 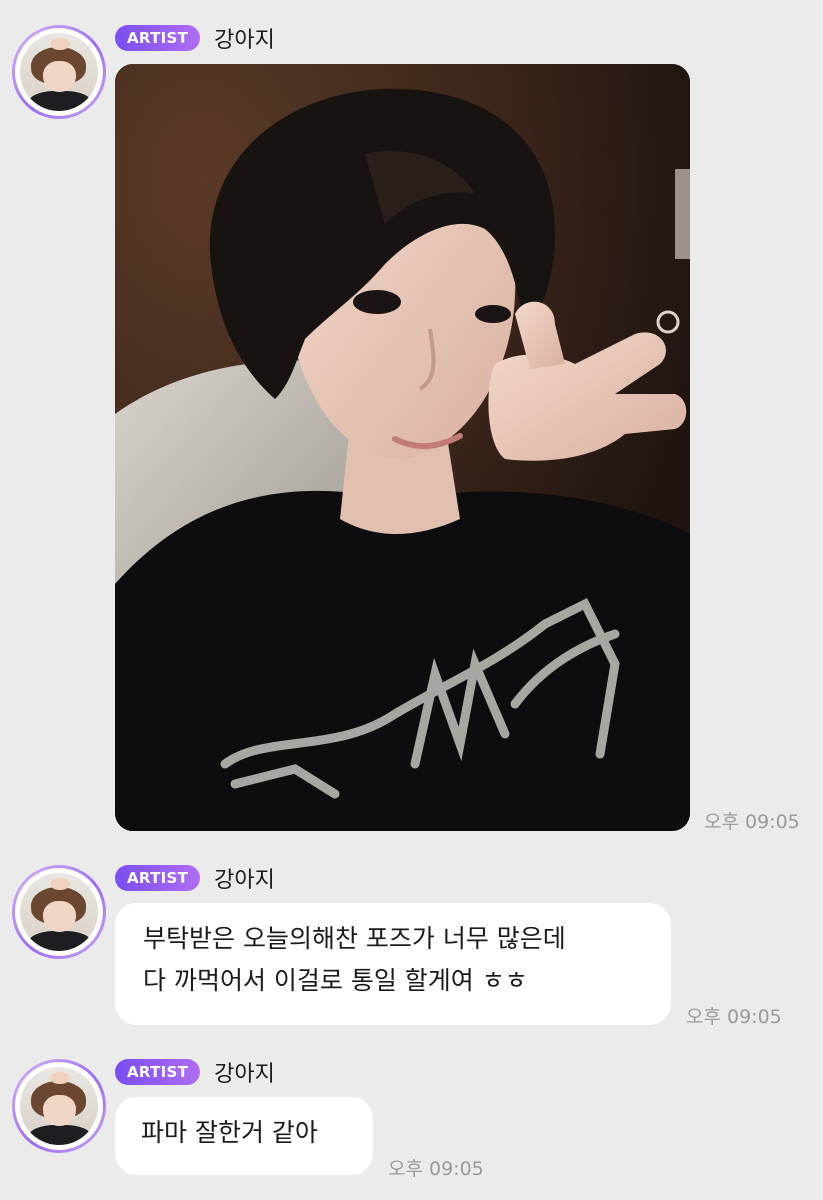 What do you see at coordinates (411, 1122) in the screenshot?
I see `message-text: ARTIST 강아지 파마 잘한거 같아 오후 09:05` at bounding box center [411, 1122].